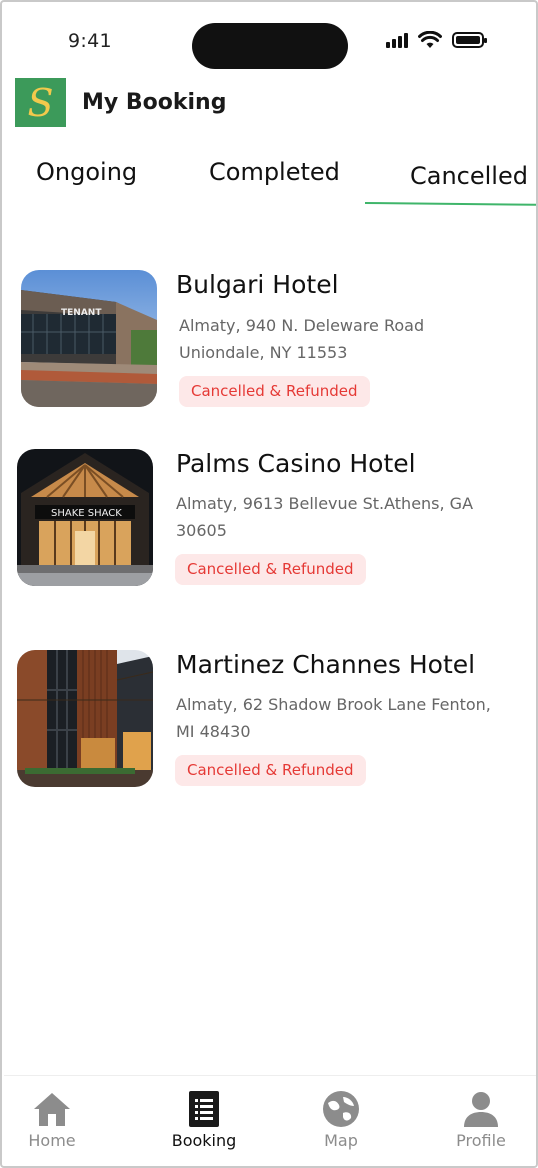 The width and height of the screenshot is (538, 1168). Describe the element at coordinates (52, 1140) in the screenshot. I see `nav-home-label: Home` at that location.